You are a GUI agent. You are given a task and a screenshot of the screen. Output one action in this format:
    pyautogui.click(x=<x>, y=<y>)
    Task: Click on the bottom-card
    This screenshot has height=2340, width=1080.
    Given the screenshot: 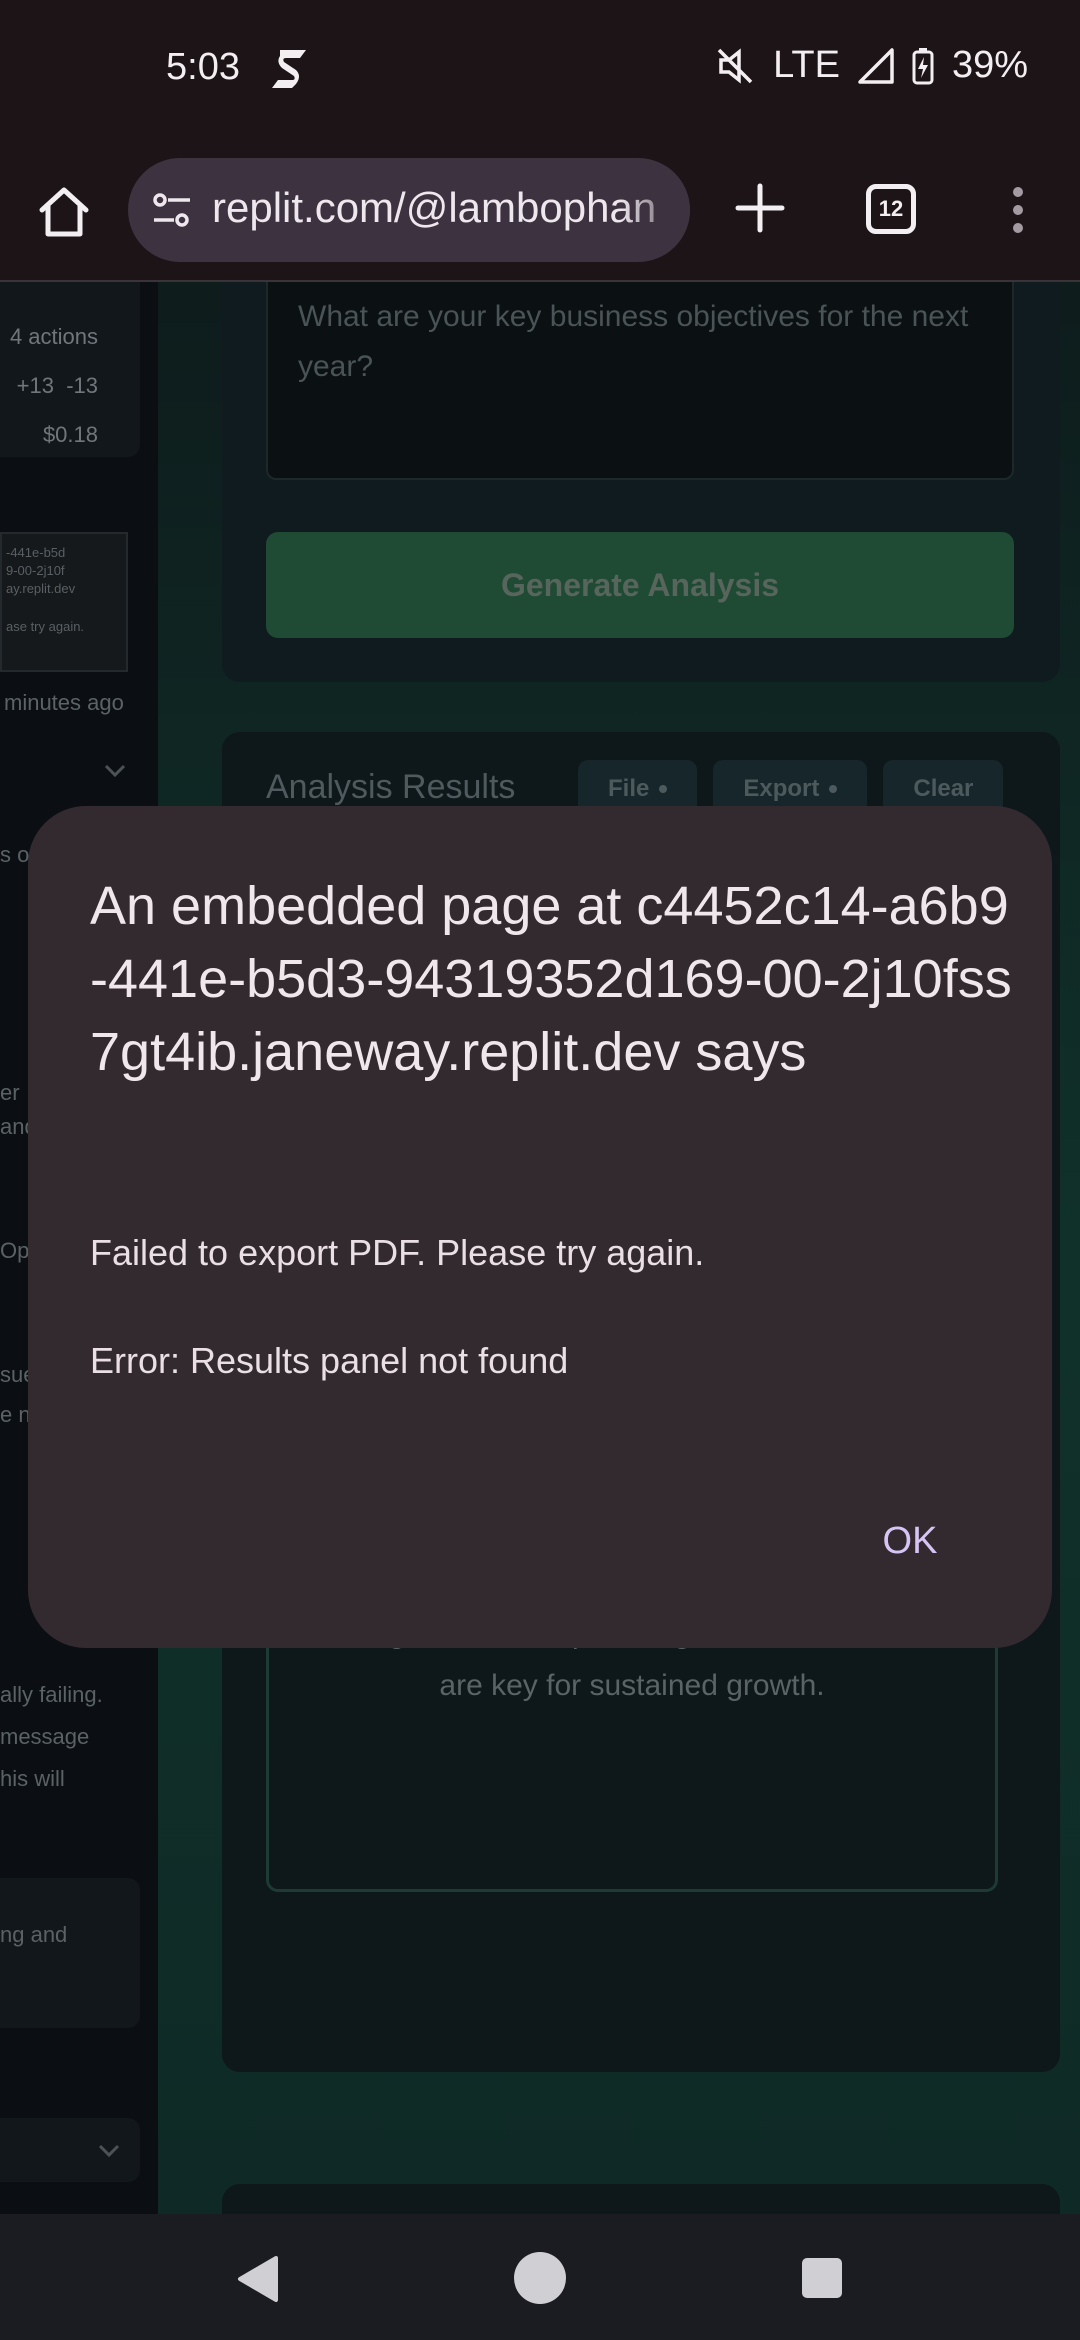 What is the action you would take?
    pyautogui.click(x=641, y=2199)
    